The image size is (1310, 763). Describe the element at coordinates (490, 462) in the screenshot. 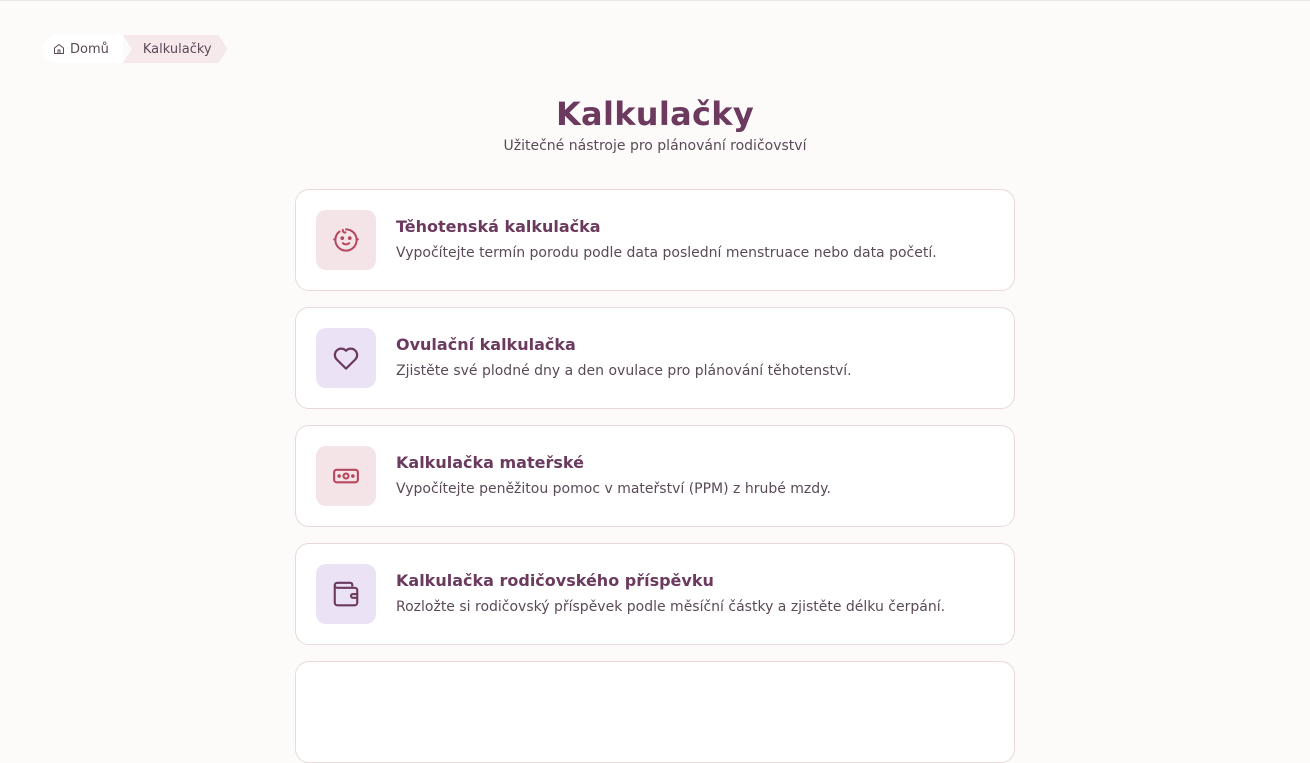

I see `card-title: Kalkulačka mateřské` at that location.